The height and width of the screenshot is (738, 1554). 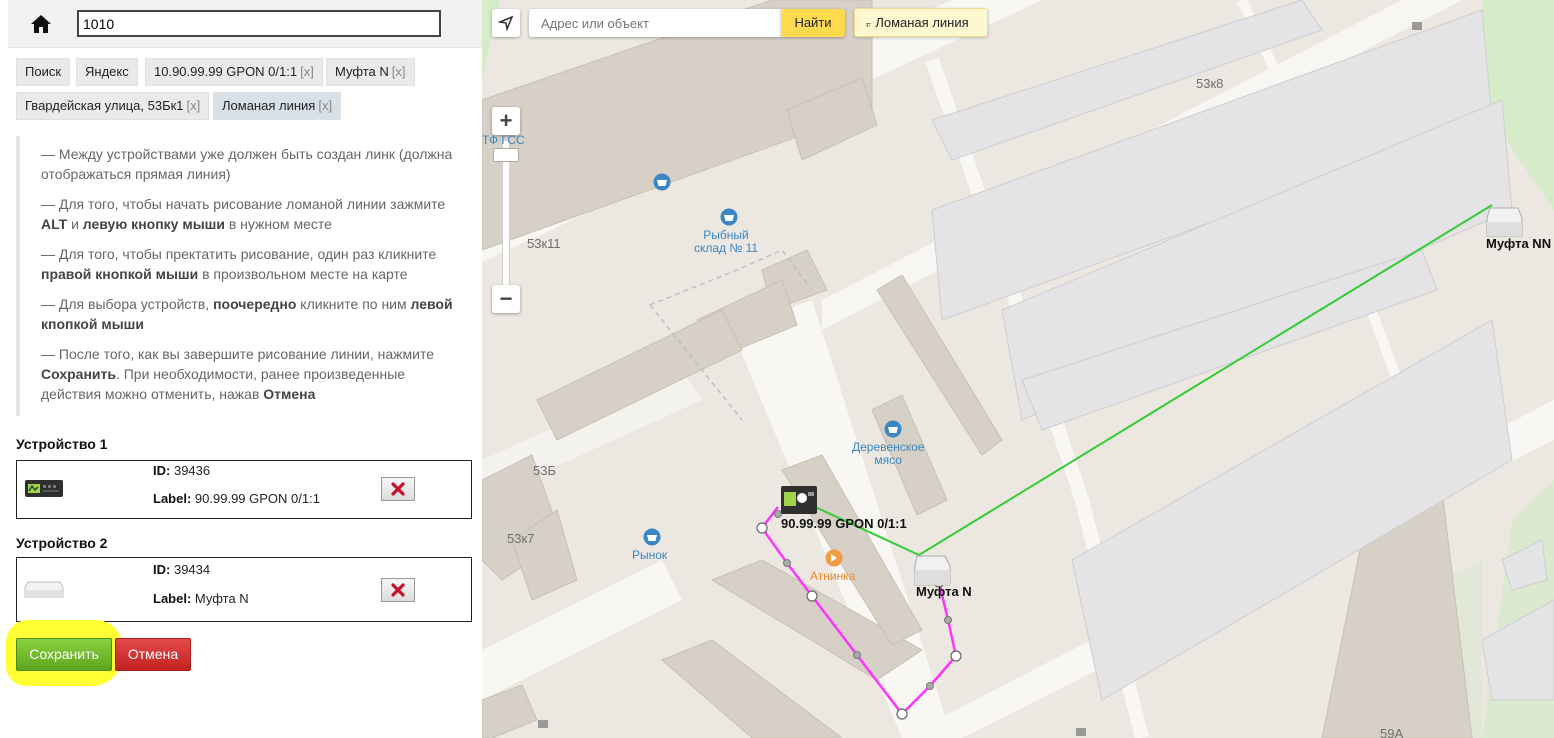 What do you see at coordinates (726, 241) in the screenshot?
I see `poi-label-fish-warehouse: Рыбный склад № 11` at bounding box center [726, 241].